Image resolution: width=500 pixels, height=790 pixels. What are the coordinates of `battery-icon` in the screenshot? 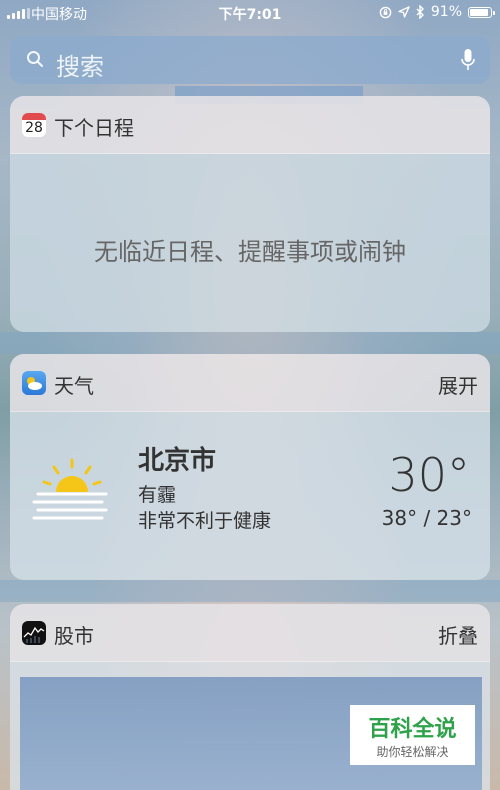 It's located at (481, 12).